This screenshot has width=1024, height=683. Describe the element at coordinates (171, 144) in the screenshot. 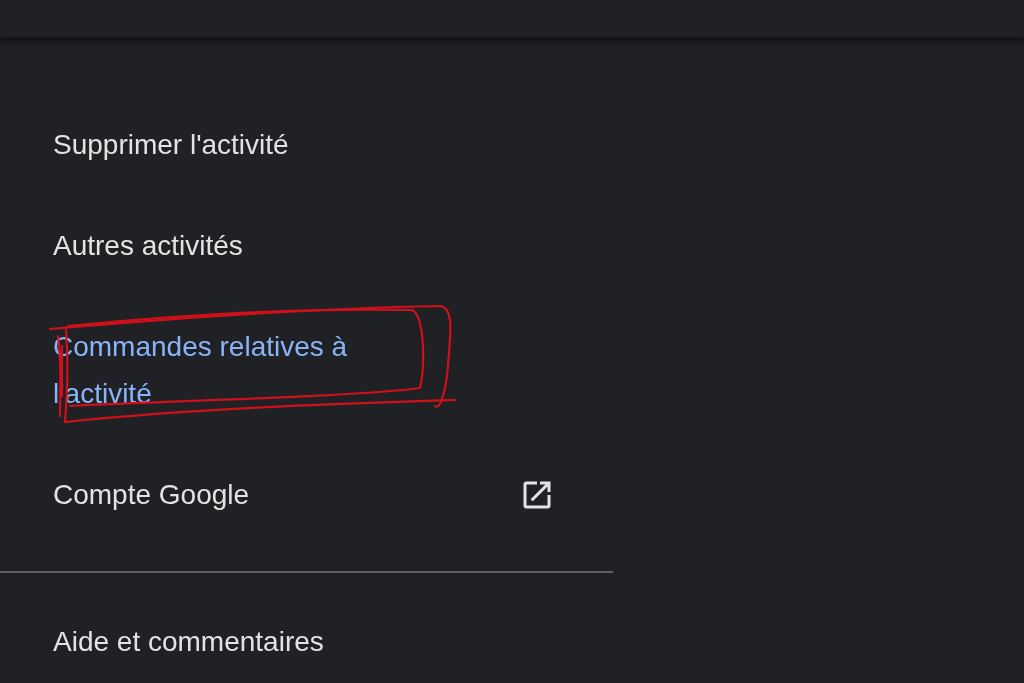

I see `menu-item: Supprimer l'activité` at that location.